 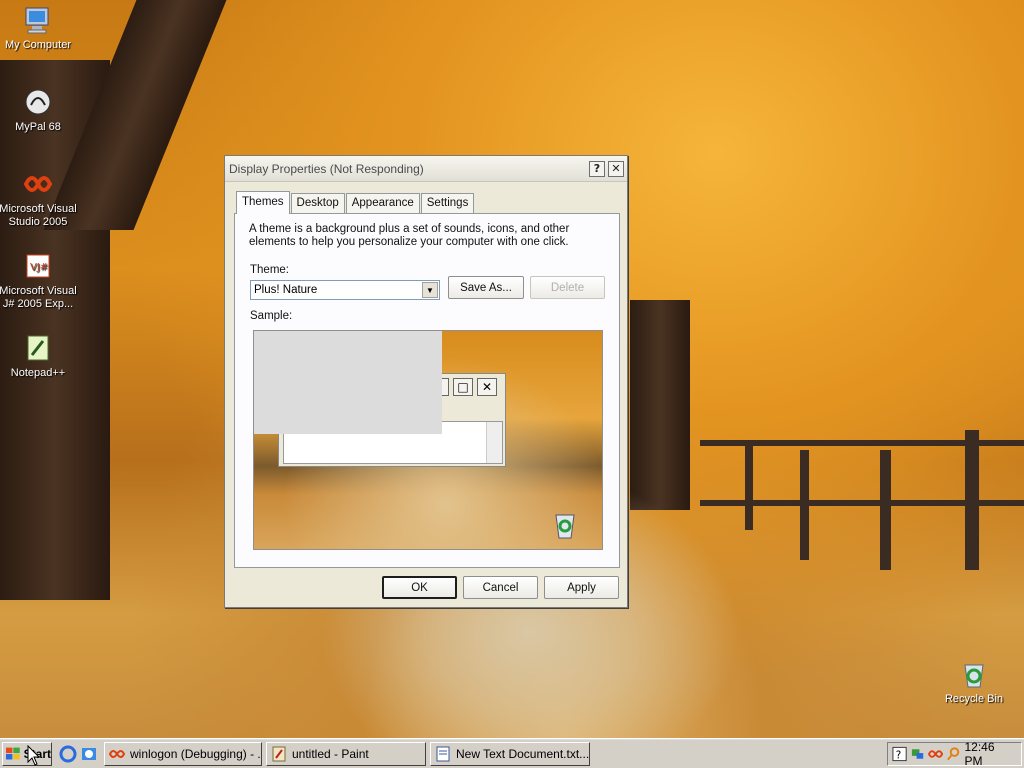 I want to click on help-button: ?, so click(x=597, y=168).